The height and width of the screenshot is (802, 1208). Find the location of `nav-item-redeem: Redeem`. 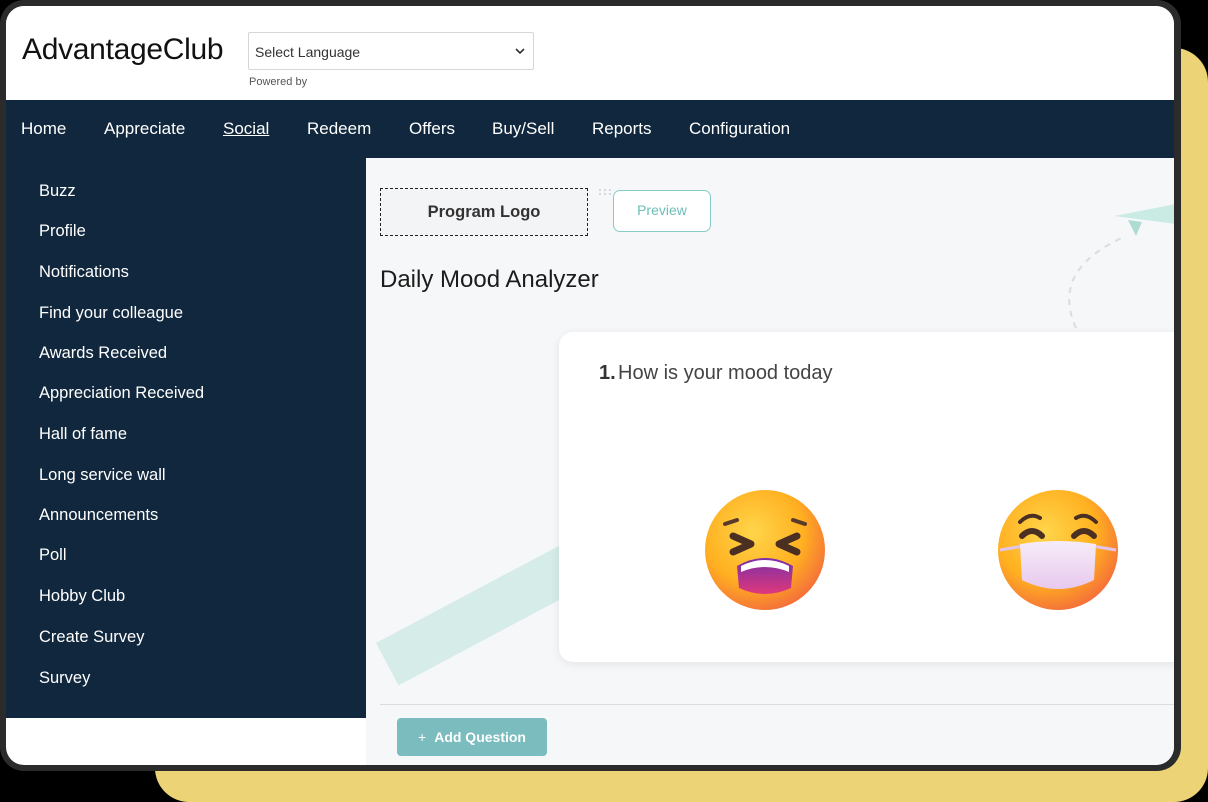

nav-item-redeem: Redeem is located at coordinates (339, 129).